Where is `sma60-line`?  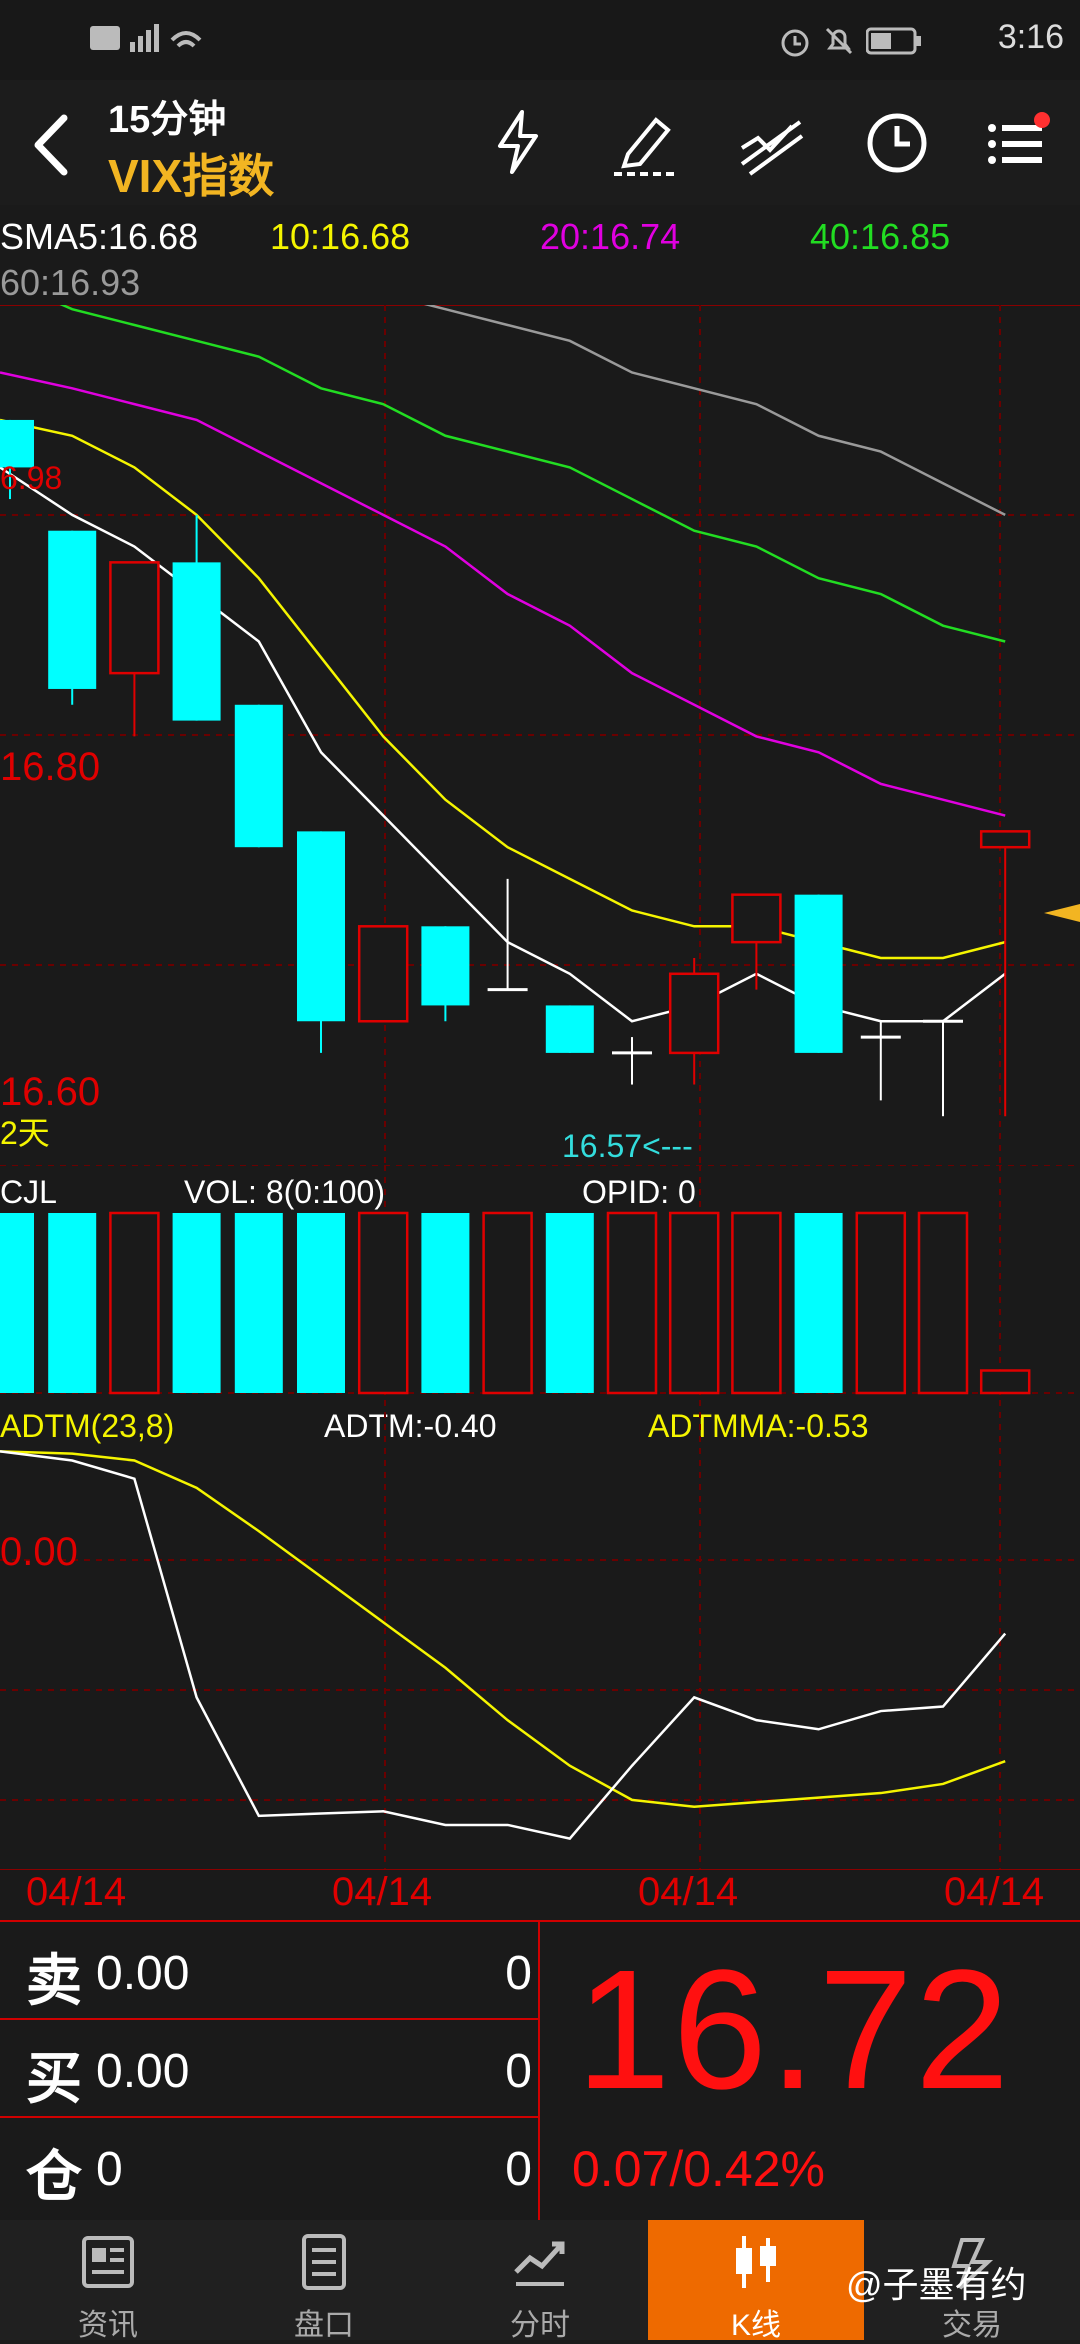 sma60-line is located at coordinates (714, 411).